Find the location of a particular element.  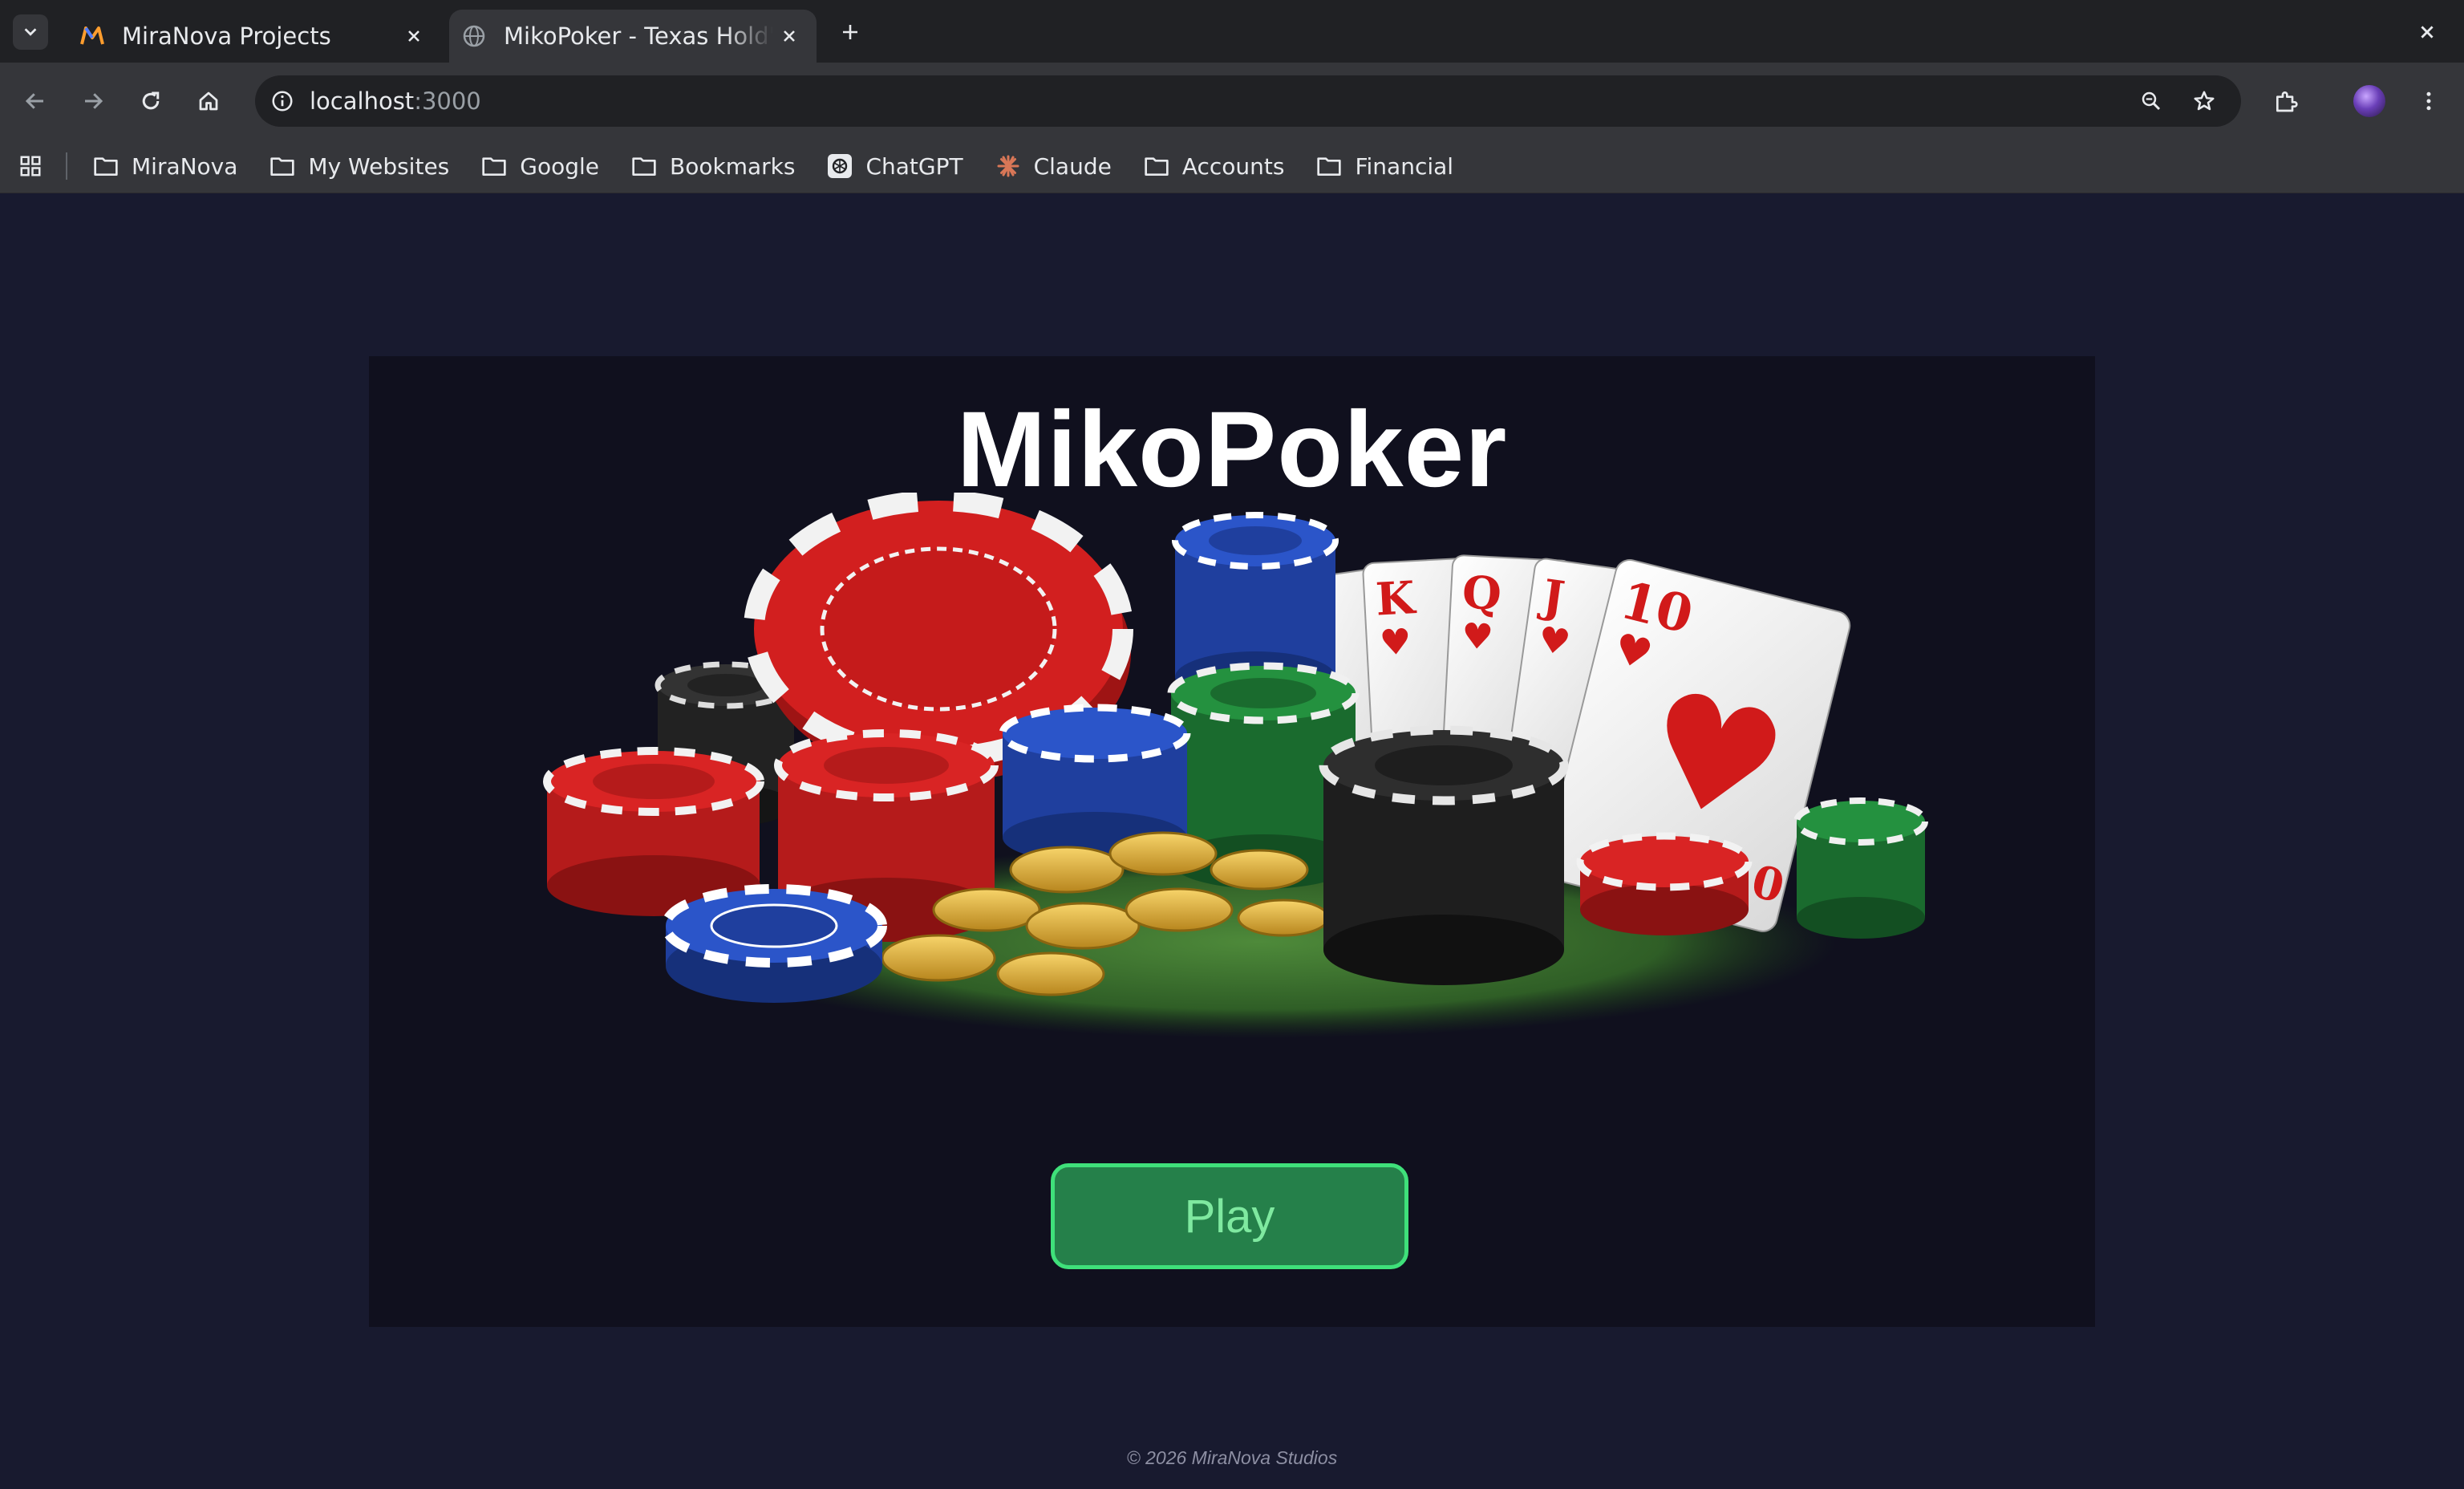

bookmark-label: Financial is located at coordinates (1404, 166).